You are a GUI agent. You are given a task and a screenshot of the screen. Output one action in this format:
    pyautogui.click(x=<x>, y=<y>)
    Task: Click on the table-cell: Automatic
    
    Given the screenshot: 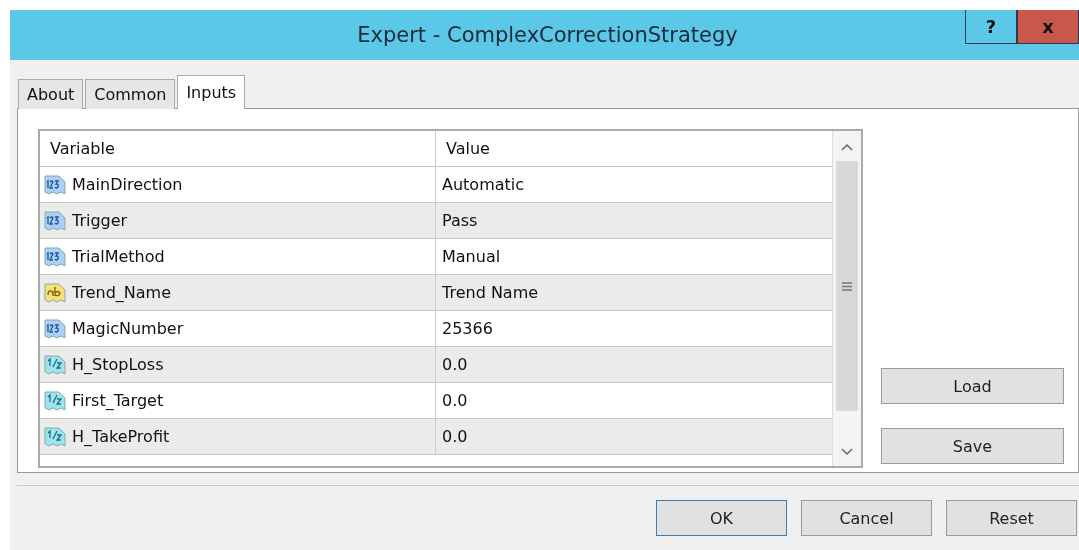 What is the action you would take?
    pyautogui.click(x=634, y=184)
    